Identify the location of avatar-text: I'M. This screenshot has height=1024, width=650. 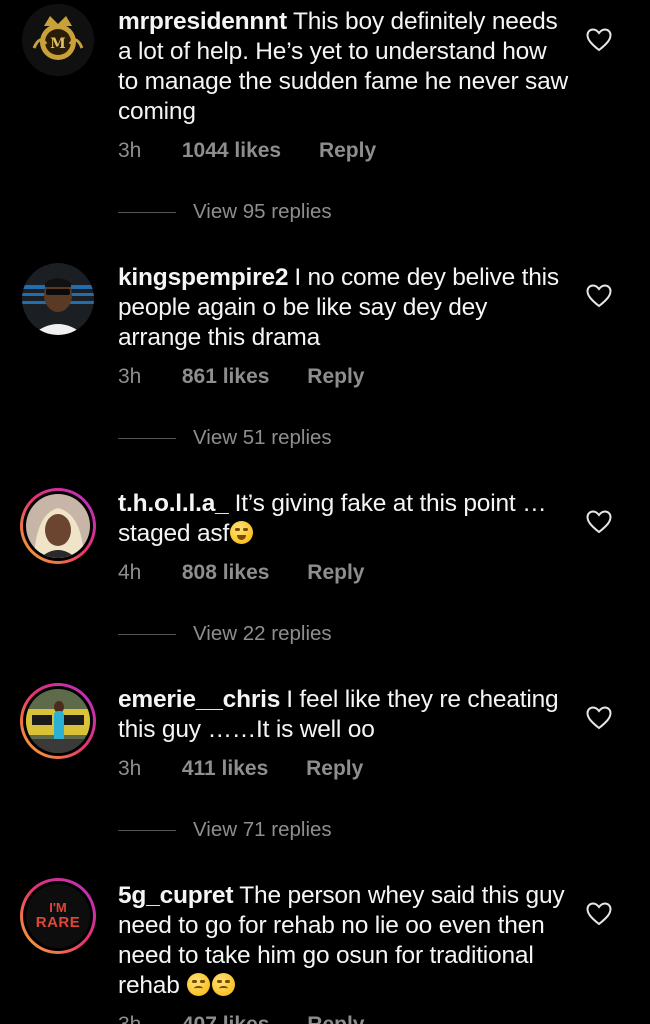
(58, 907).